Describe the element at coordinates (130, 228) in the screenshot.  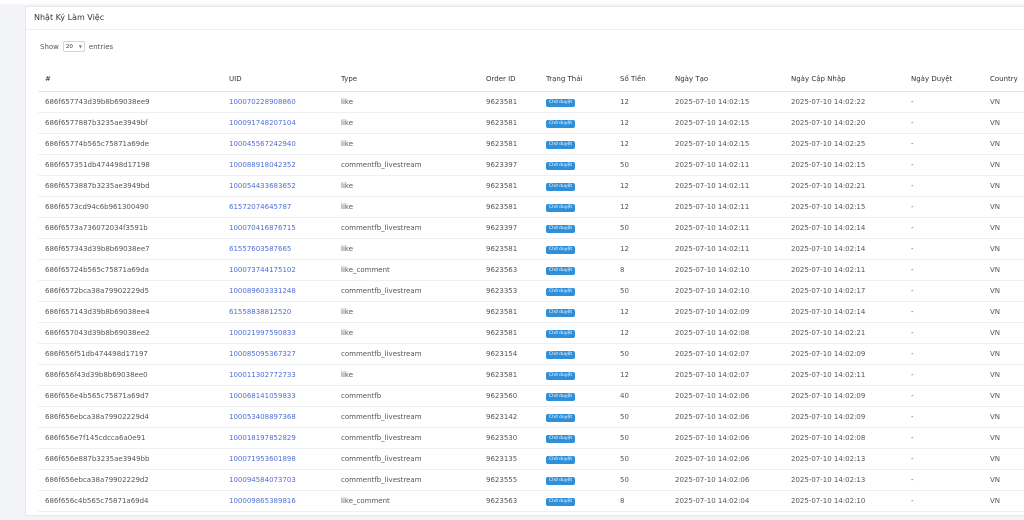
I see `row-id: 686f6573a736072034f3591b` at that location.